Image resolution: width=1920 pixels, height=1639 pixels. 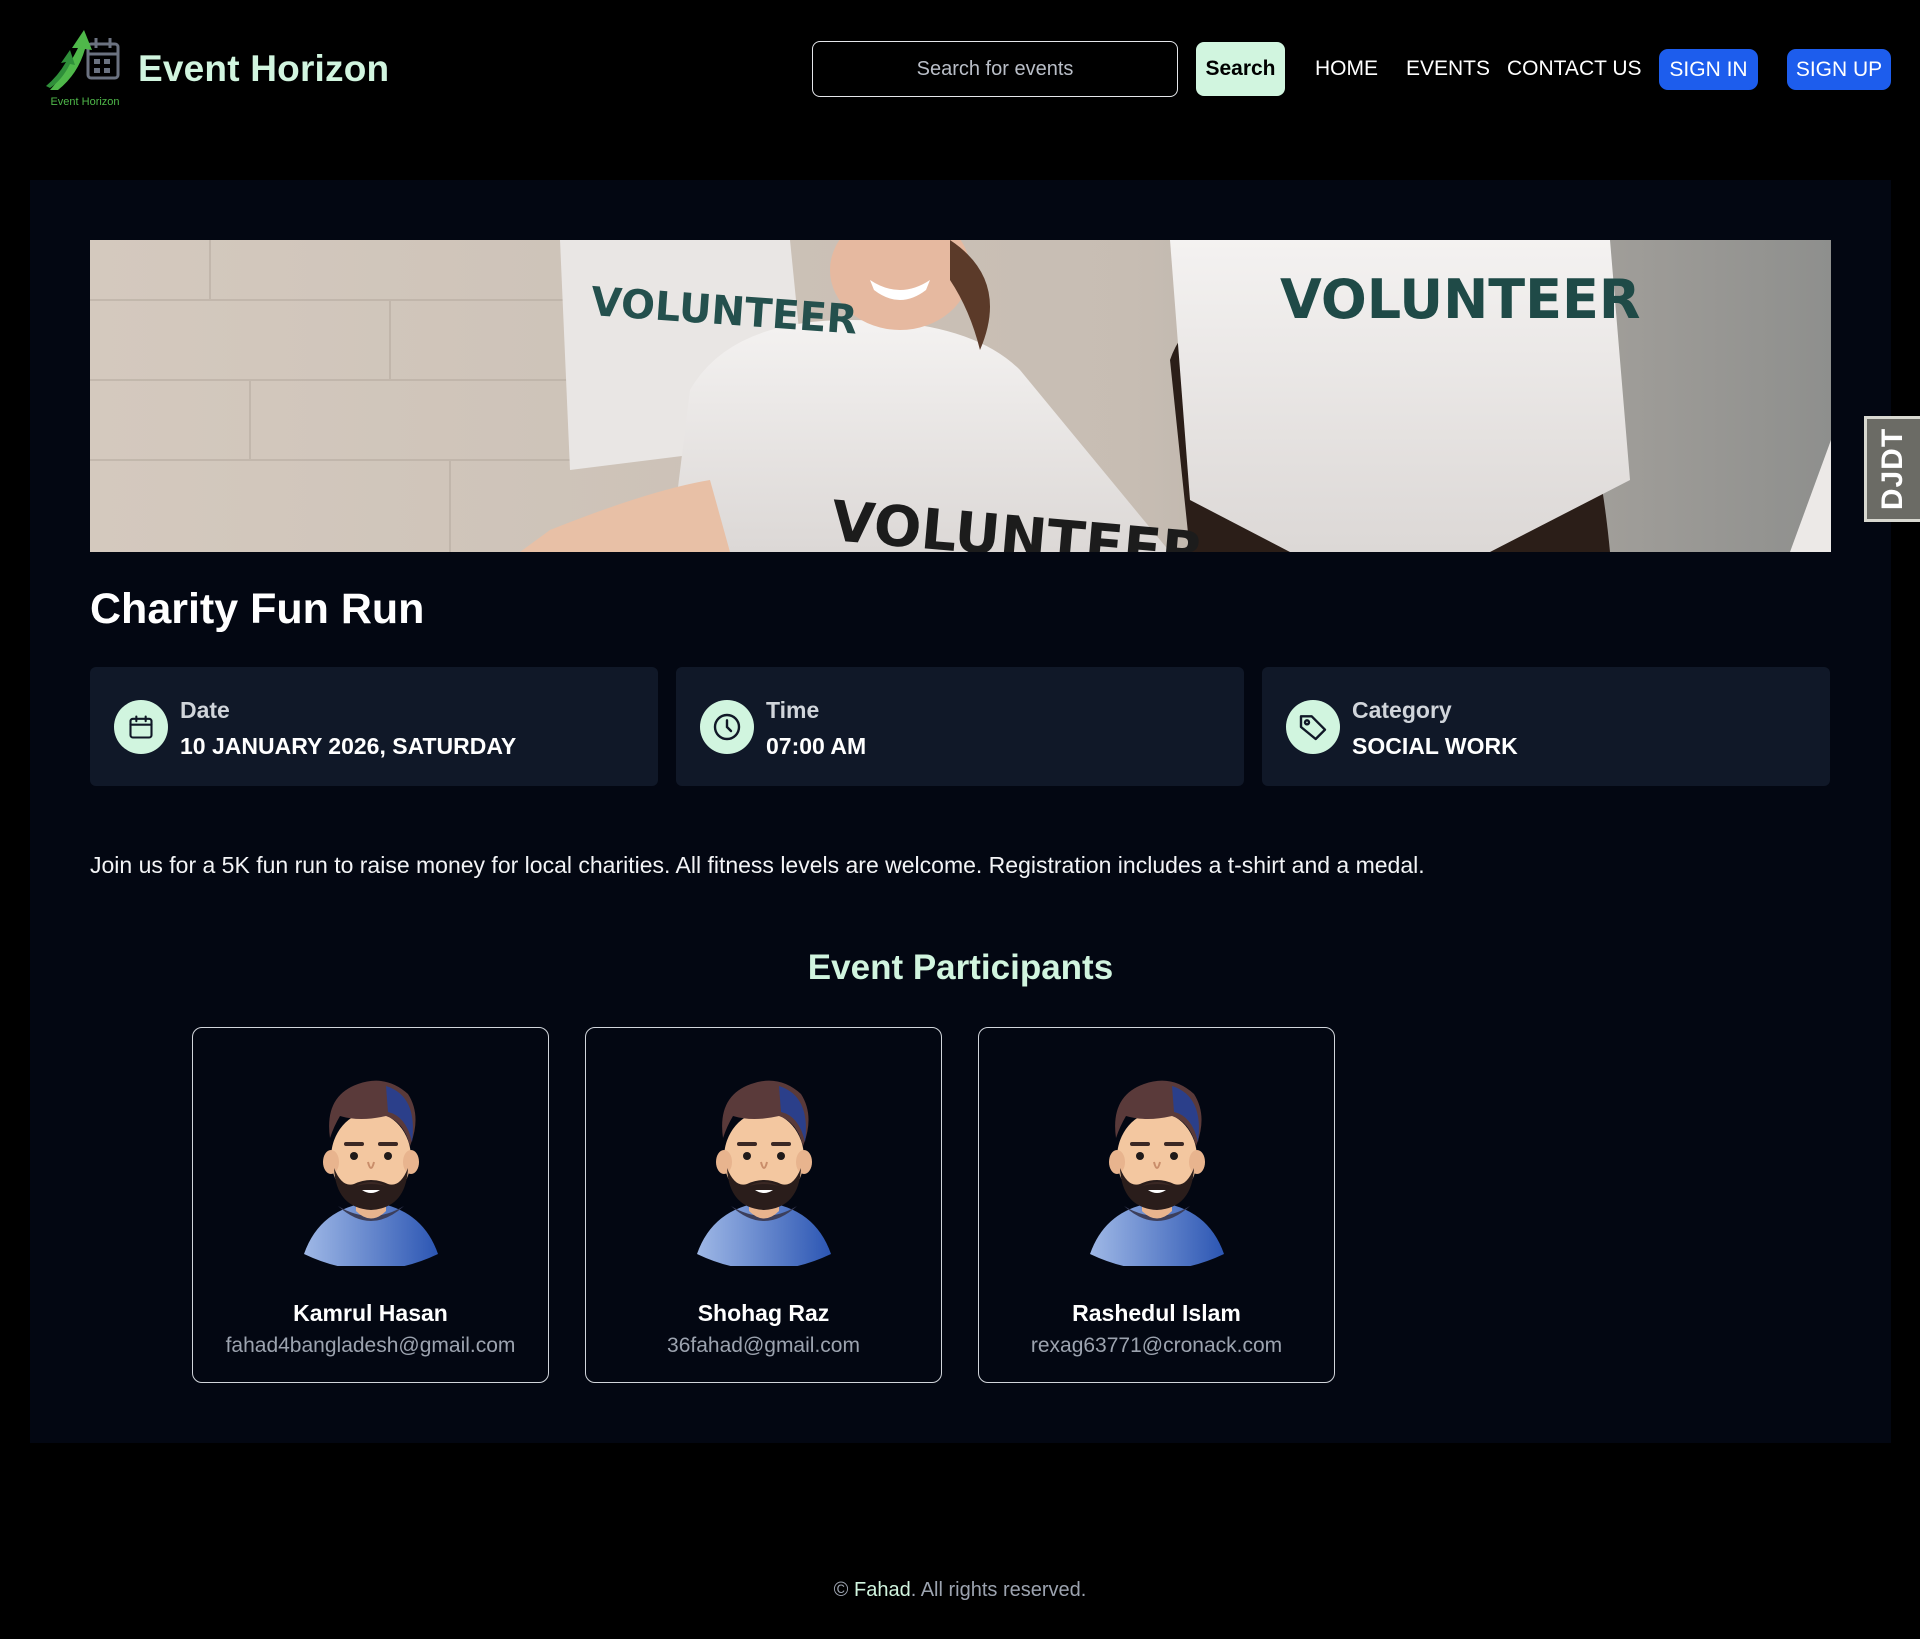 I want to click on participant-email: rexag63771@cronack.com, so click(x=1156, y=1345).